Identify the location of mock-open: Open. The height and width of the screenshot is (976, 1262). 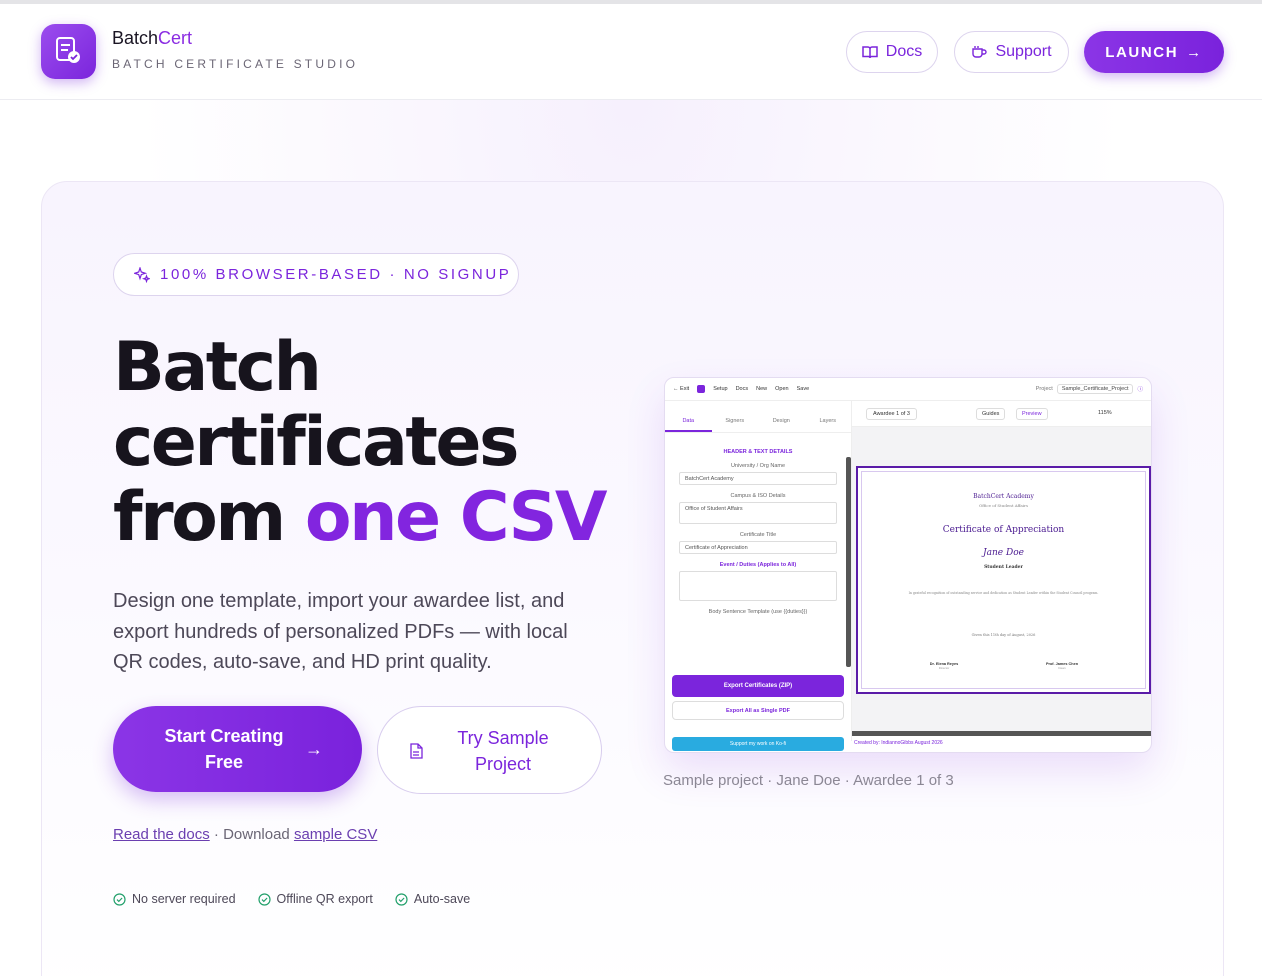
(782, 389).